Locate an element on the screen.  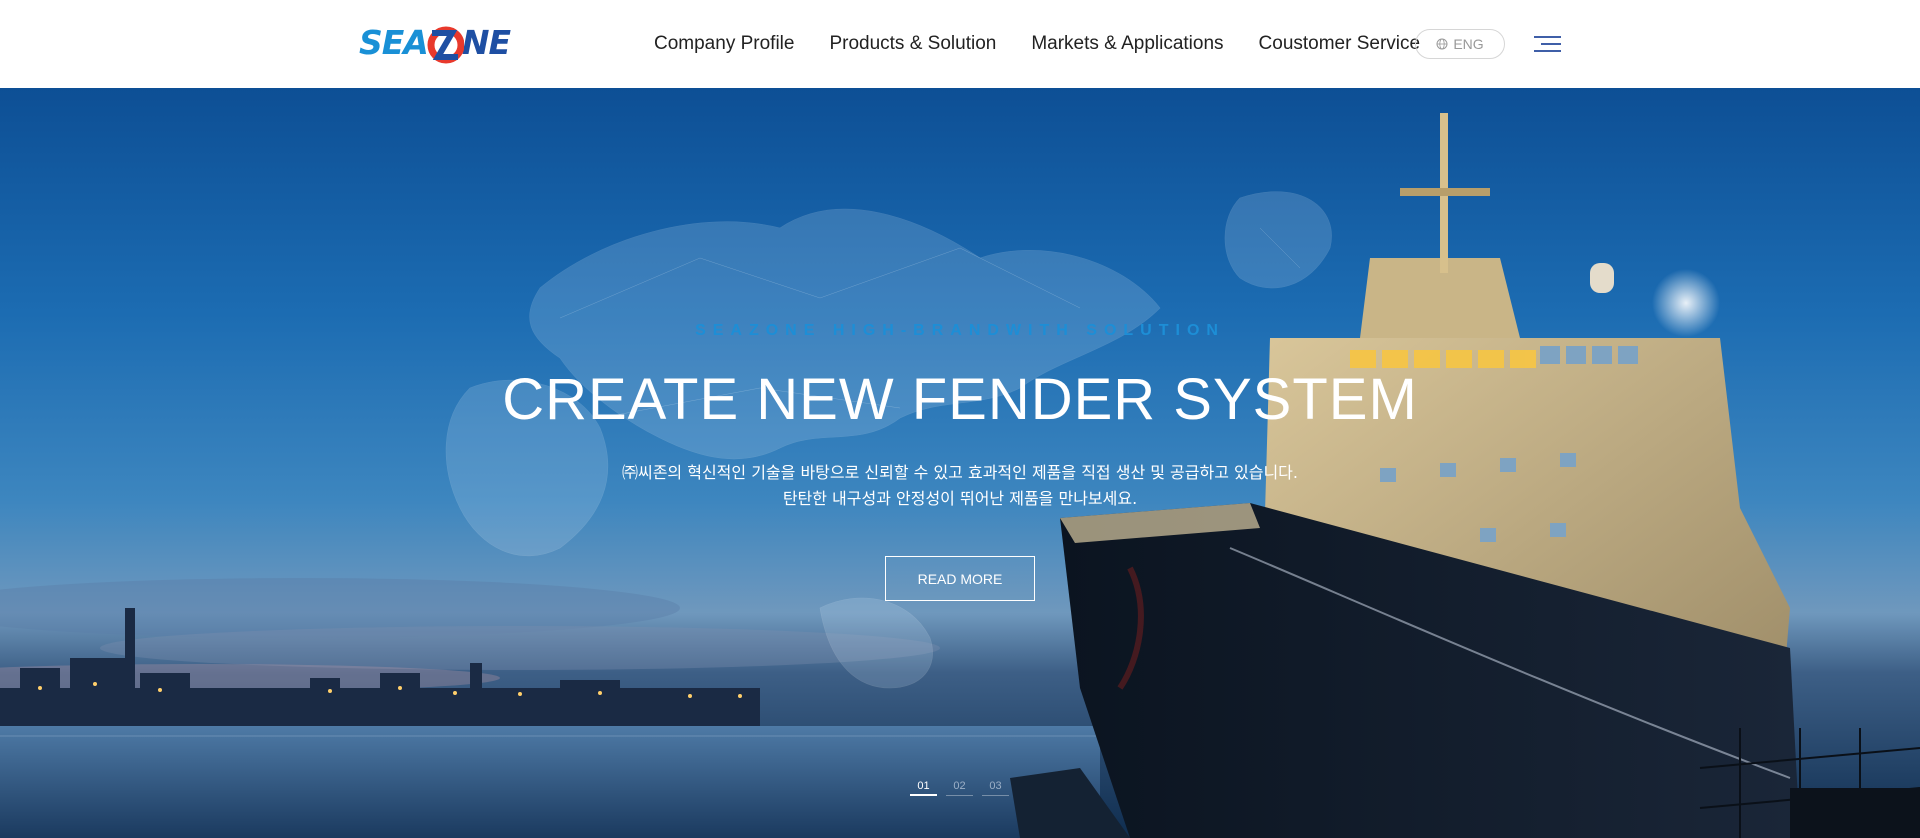
slider-page-3: 03 is located at coordinates (995, 788).